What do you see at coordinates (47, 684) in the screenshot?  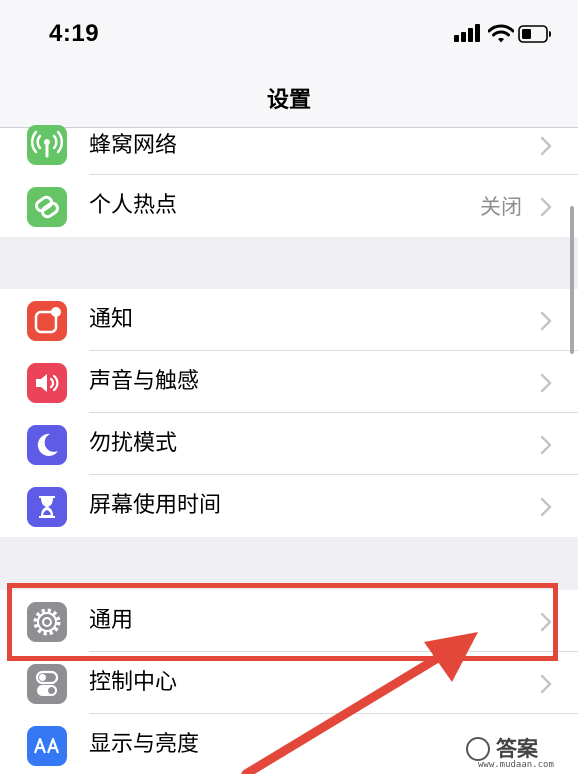 I see `toggles-icon` at bounding box center [47, 684].